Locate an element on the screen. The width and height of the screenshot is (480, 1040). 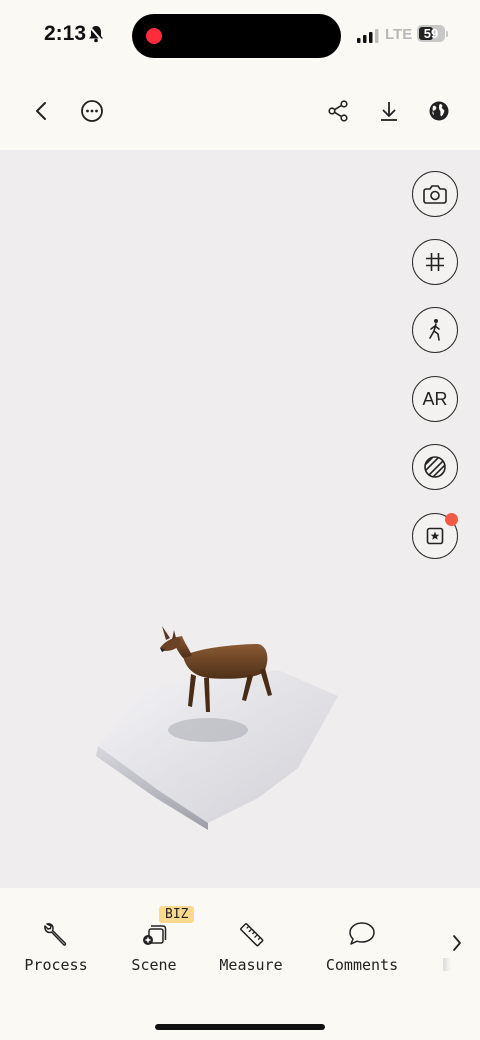
dynamic-island is located at coordinates (236, 36).